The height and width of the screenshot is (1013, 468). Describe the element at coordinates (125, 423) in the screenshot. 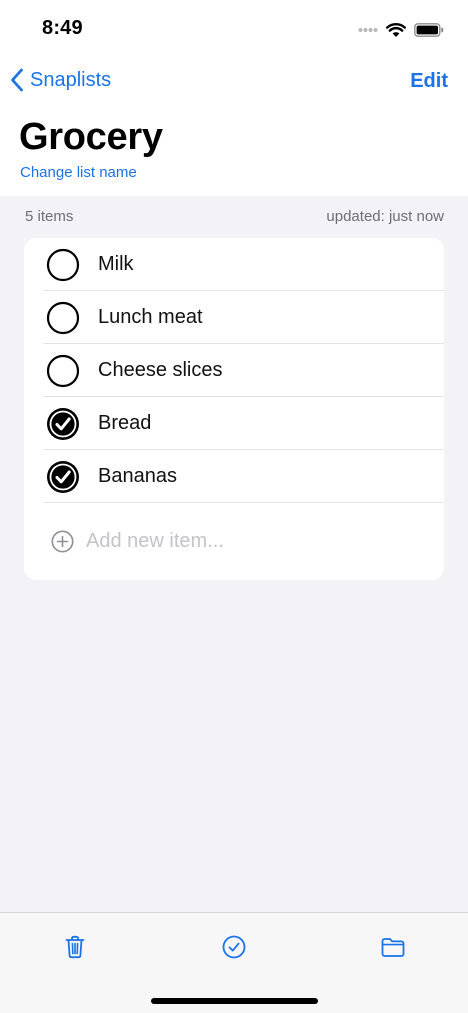

I see `list-item-label: Bread` at that location.